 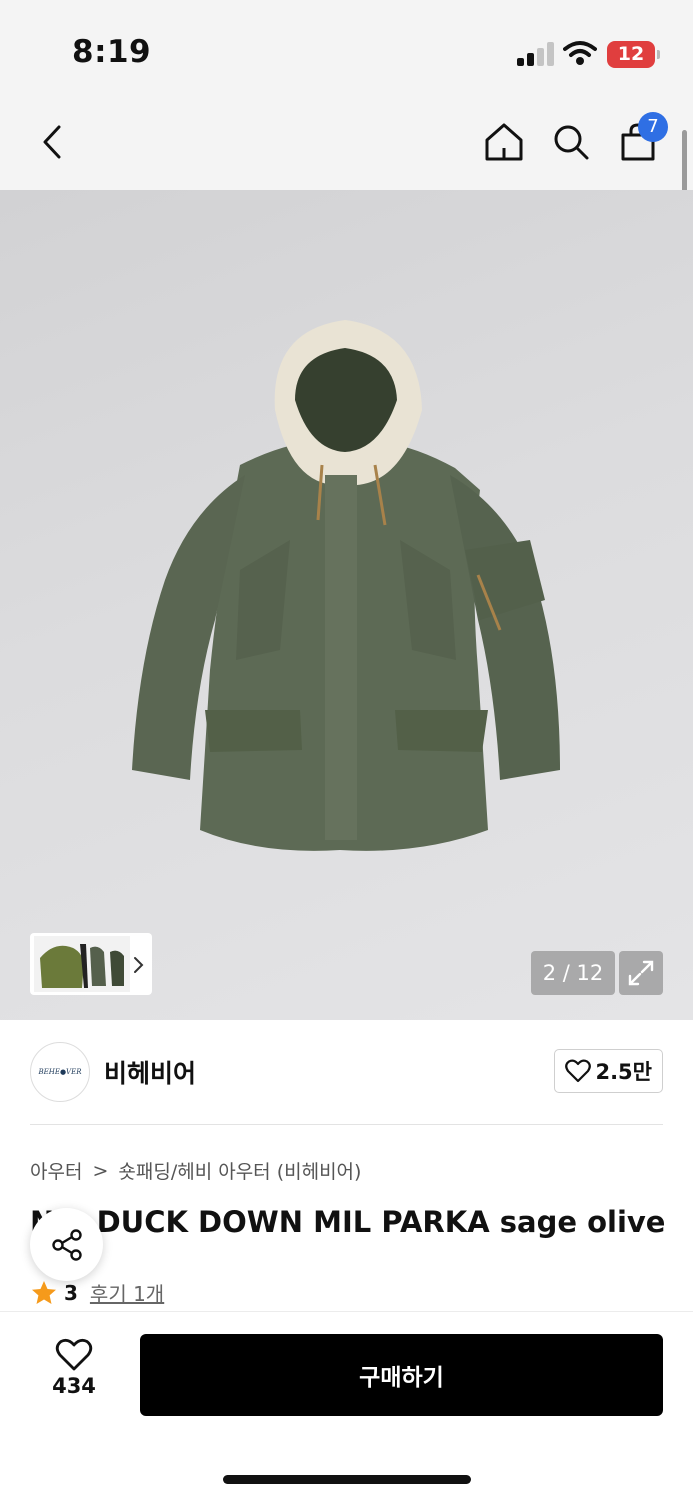 I want to click on rating-score: 3, so click(x=71, y=1292).